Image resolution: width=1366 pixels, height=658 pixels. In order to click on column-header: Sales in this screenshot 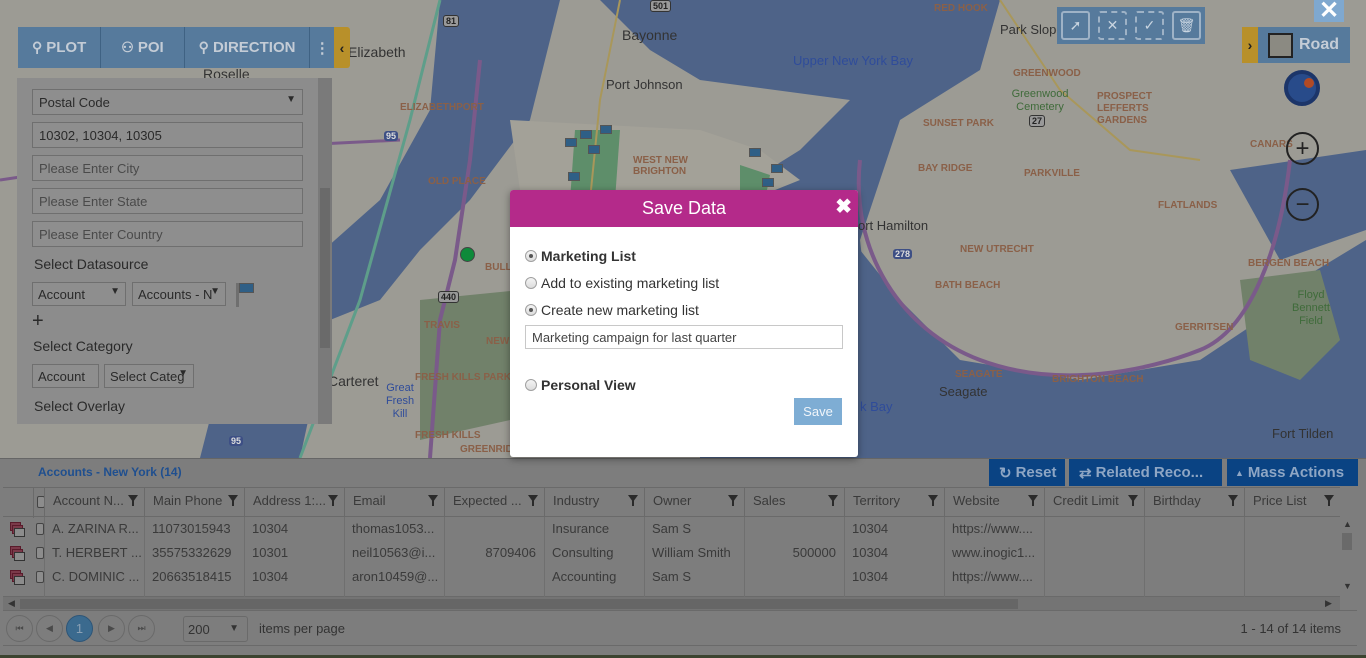, I will do `click(794, 502)`.